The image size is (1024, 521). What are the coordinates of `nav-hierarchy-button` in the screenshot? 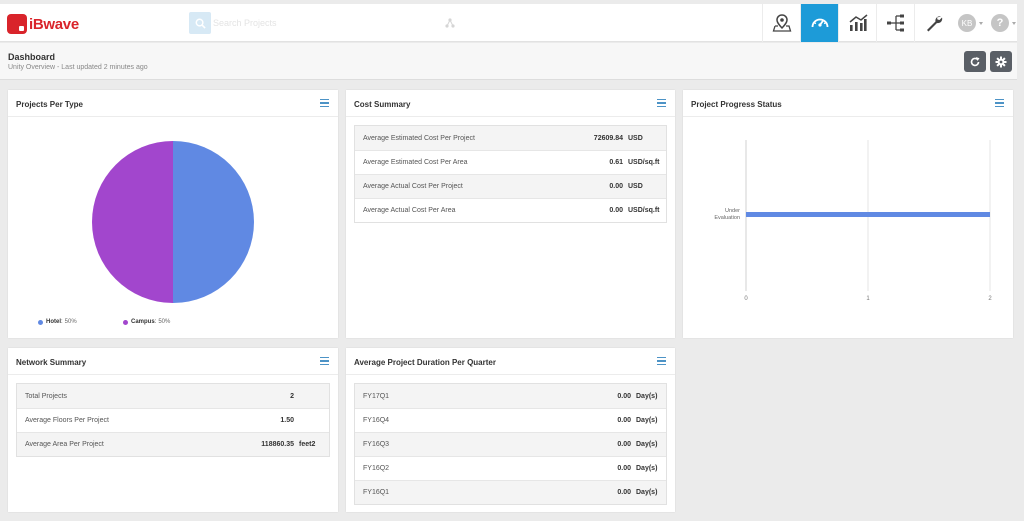 It's located at (895, 23).